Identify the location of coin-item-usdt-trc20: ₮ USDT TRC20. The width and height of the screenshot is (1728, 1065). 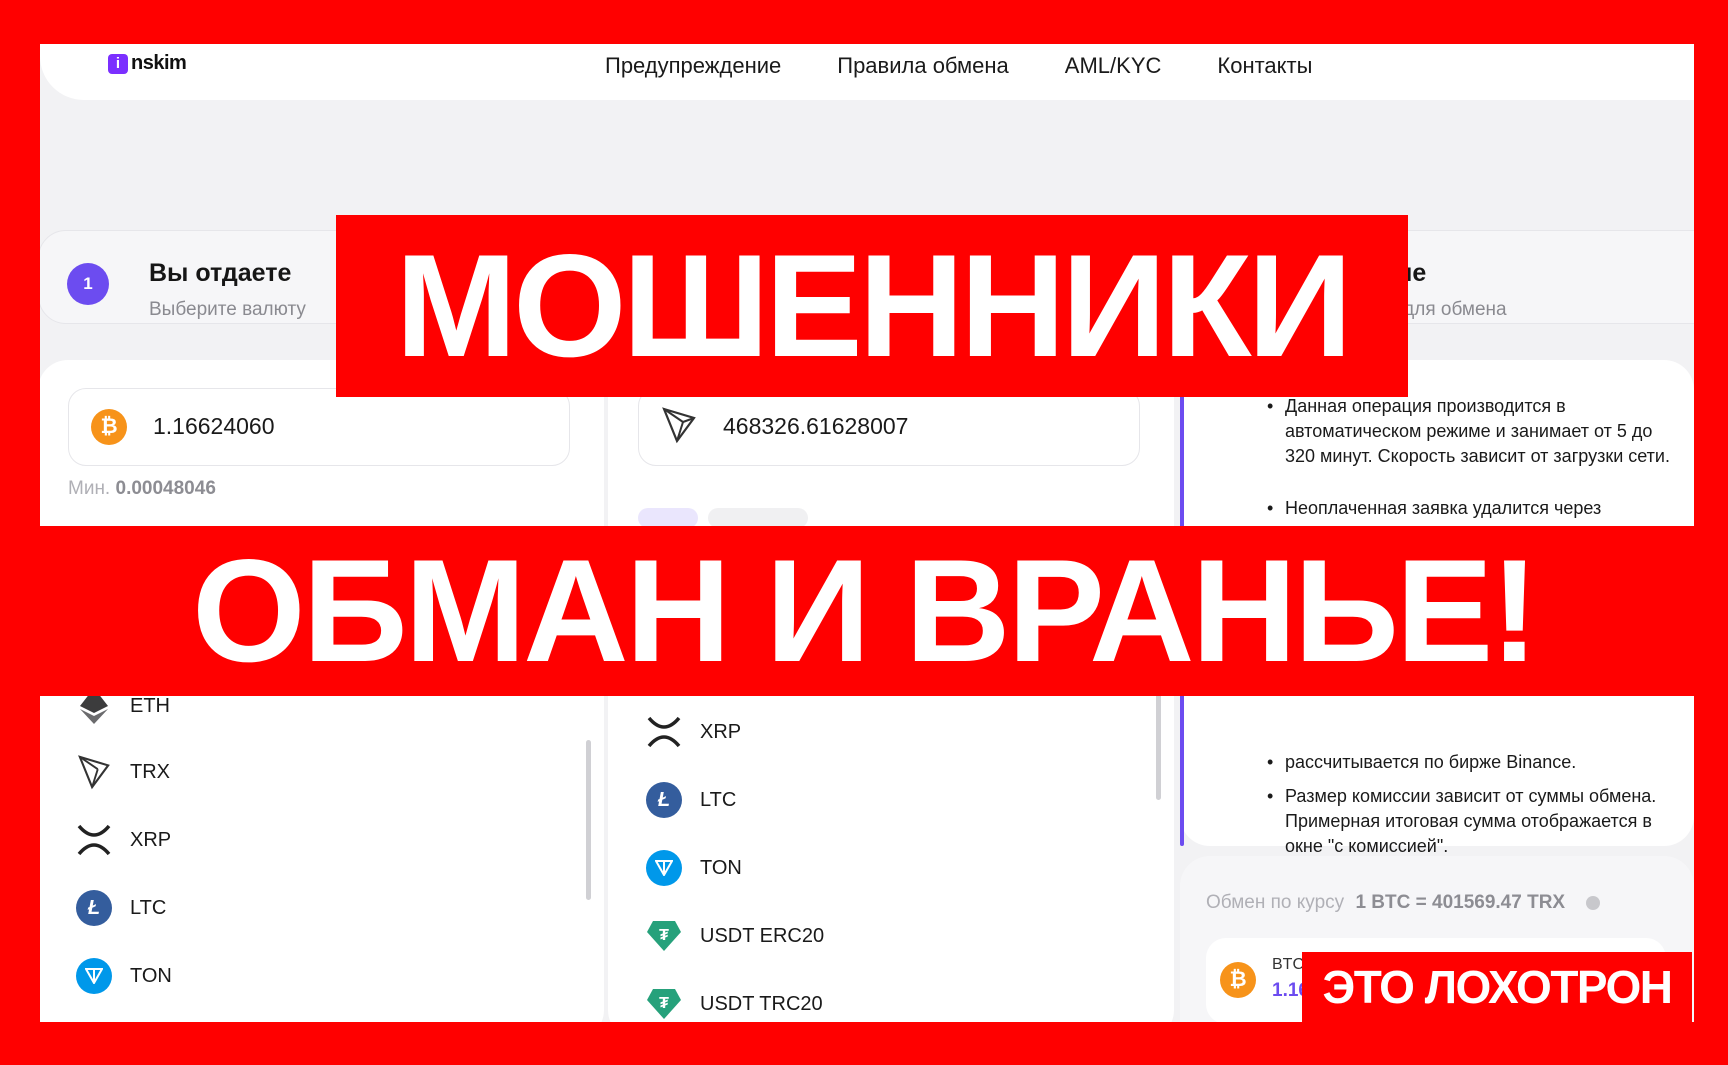
(734, 1004).